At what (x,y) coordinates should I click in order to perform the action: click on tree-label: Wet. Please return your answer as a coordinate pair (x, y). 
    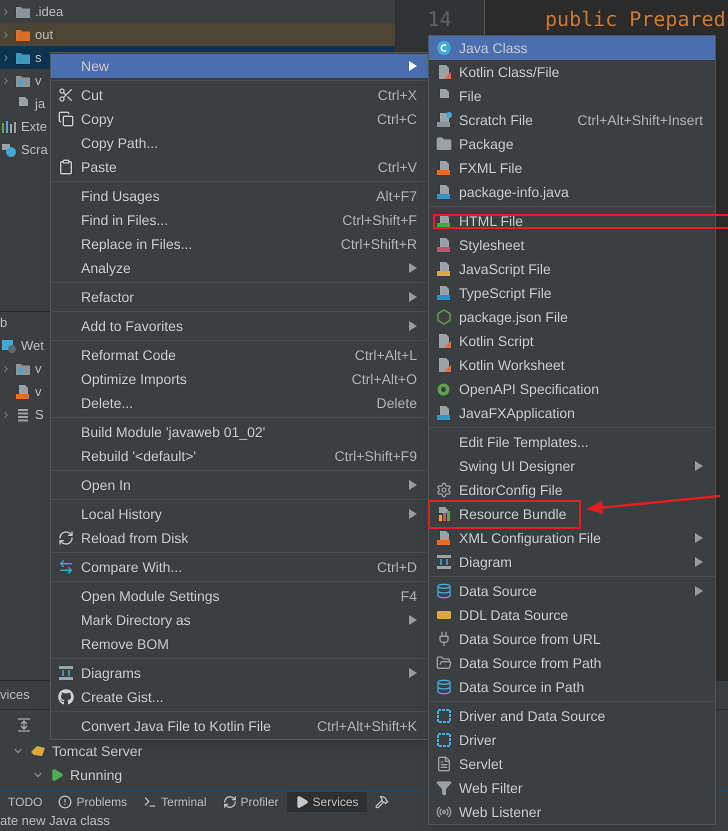
    Looking at the image, I should click on (32, 345).